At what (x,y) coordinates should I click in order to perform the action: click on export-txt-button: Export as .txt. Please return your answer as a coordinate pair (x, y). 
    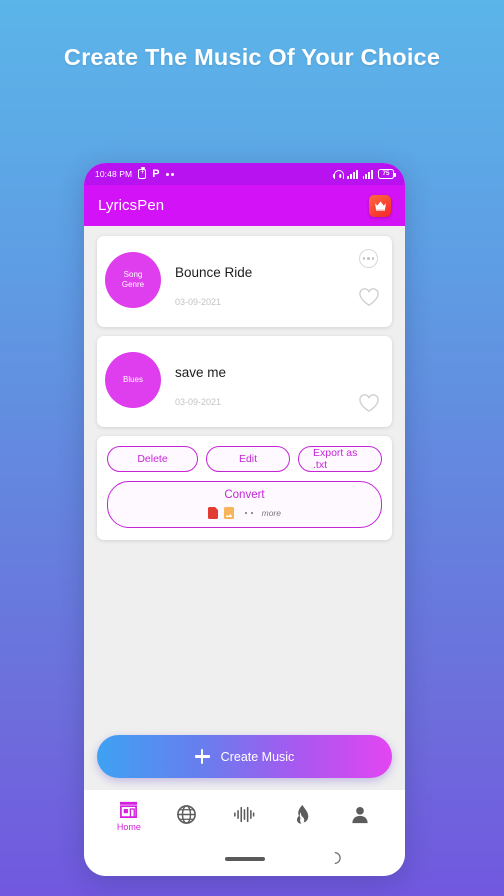
    Looking at the image, I should click on (340, 459).